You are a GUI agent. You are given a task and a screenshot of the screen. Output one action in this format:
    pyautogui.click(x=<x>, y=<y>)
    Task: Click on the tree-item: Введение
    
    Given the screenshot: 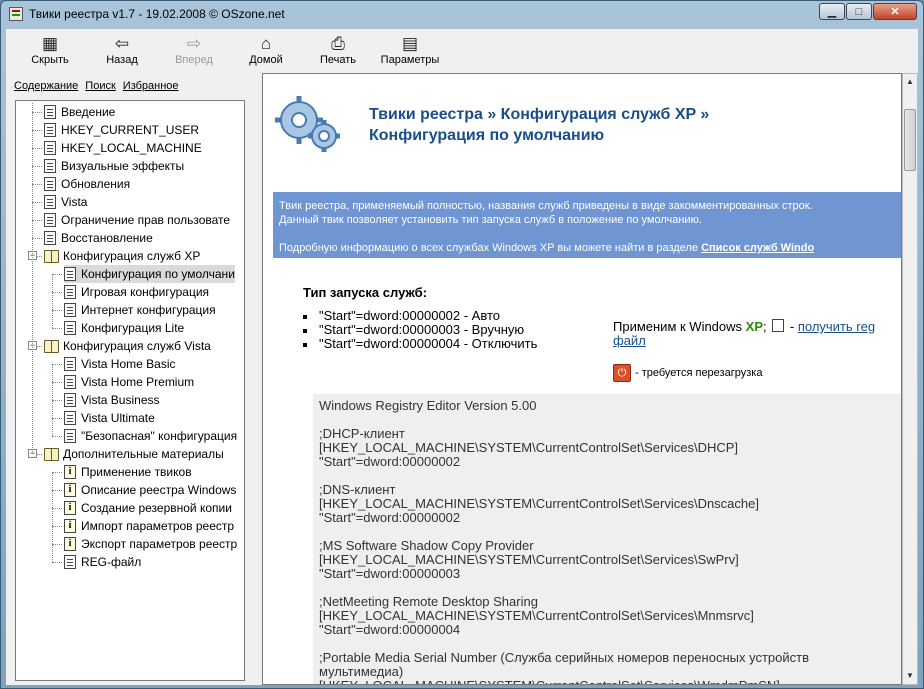 What is the action you would take?
    pyautogui.click(x=79, y=112)
    